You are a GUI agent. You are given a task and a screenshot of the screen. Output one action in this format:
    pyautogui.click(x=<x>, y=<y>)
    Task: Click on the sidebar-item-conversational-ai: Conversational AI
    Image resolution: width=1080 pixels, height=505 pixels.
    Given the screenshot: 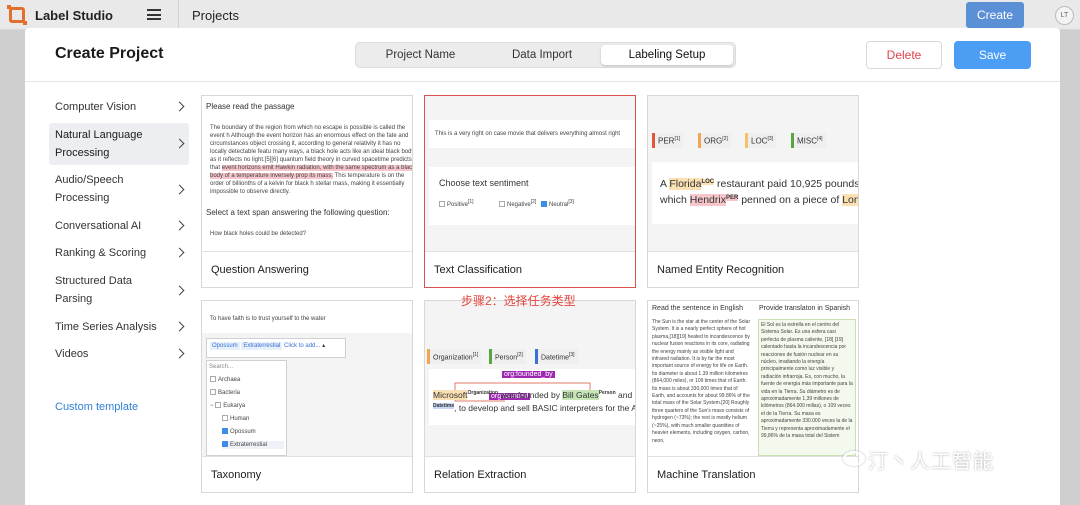 What is the action you would take?
    pyautogui.click(x=119, y=226)
    